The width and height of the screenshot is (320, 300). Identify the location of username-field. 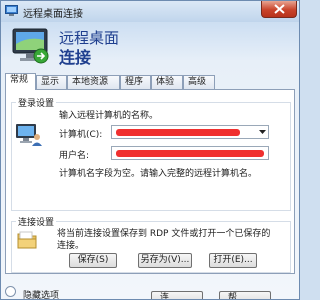
(190, 153).